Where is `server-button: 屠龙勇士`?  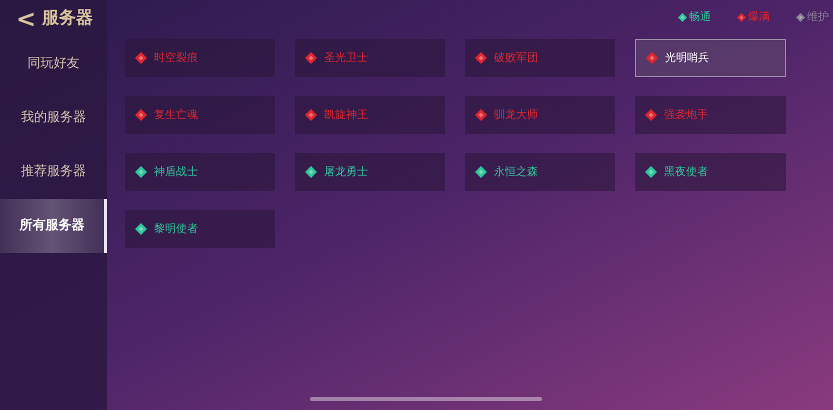
server-button: 屠龙勇士 is located at coordinates (370, 172).